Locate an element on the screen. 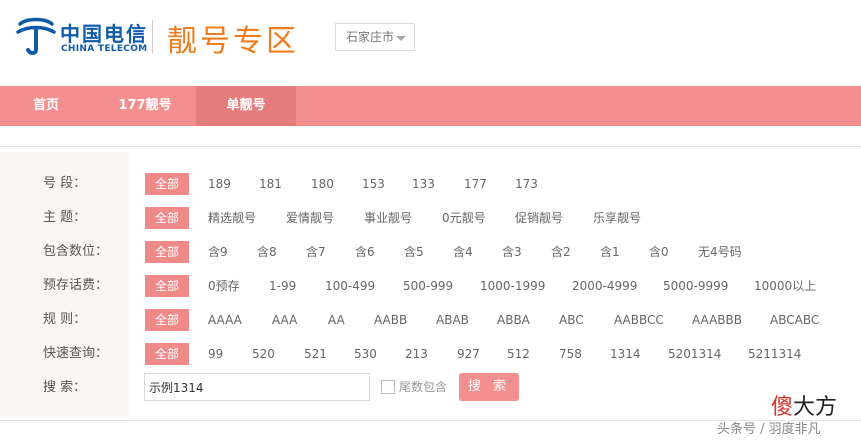 The image size is (861, 442). search-button: 搜 索 is located at coordinates (489, 387).